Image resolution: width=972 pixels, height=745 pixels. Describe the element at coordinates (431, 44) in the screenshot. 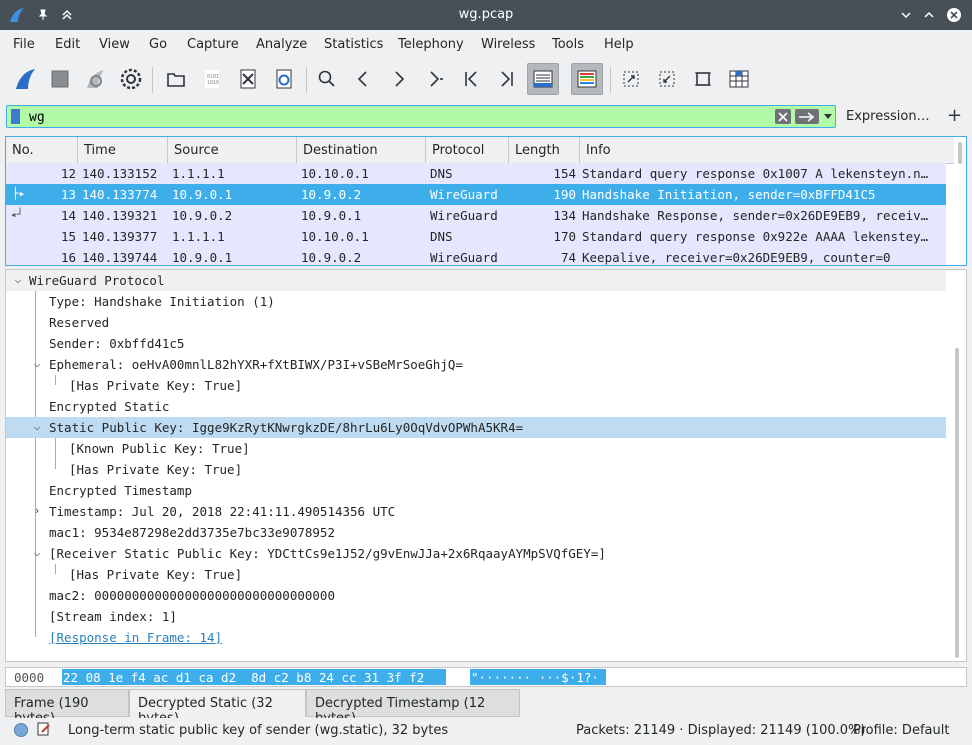

I see `menu-telephony: Telephony` at that location.